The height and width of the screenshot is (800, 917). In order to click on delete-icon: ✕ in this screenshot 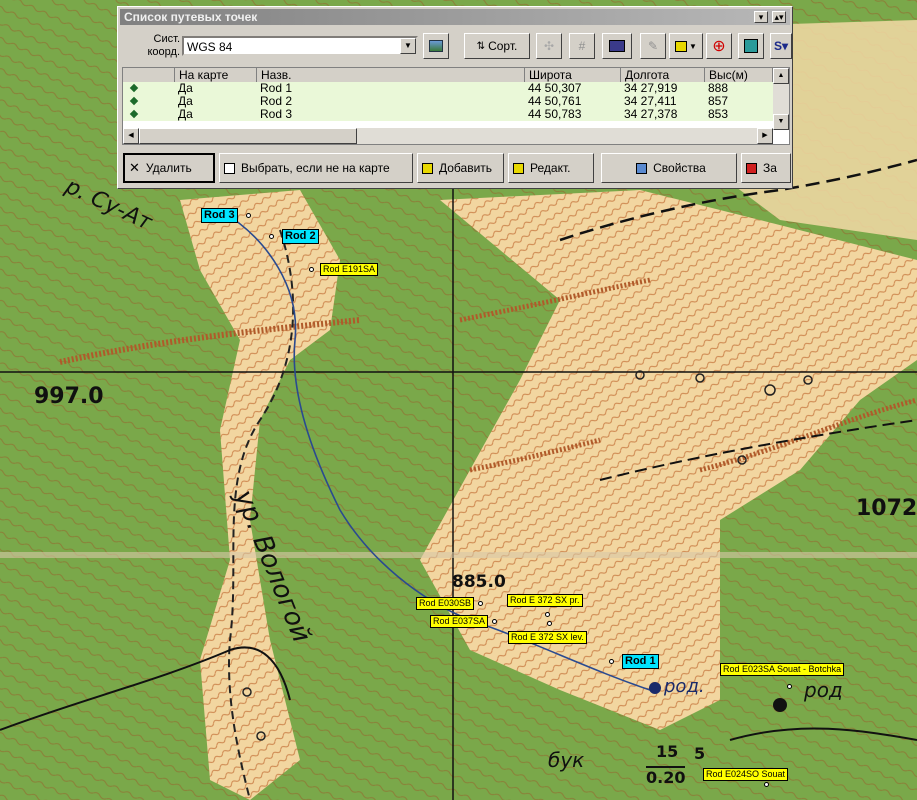, I will do `click(134, 167)`.